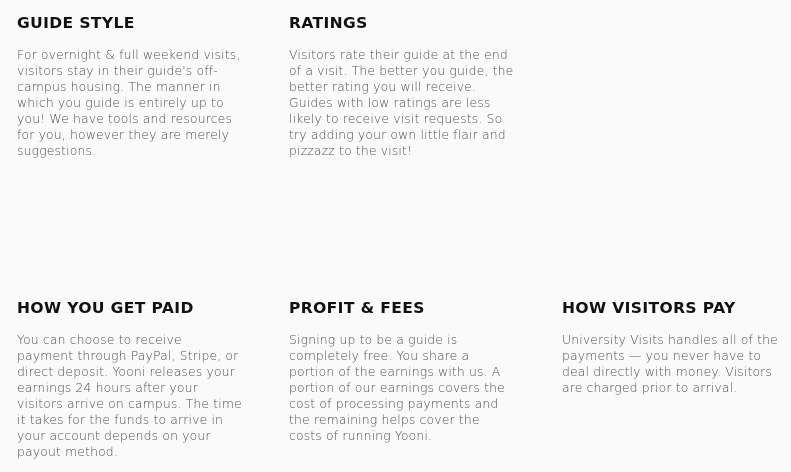 The height and width of the screenshot is (472, 791). I want to click on how-you-get-paid-heading: HOW YOU GET PAID, so click(105, 308).